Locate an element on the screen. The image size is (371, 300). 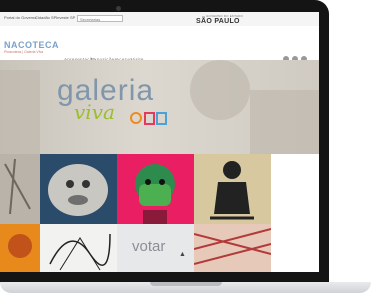
artwork-line-drawing-image is located at coordinates (78, 248).